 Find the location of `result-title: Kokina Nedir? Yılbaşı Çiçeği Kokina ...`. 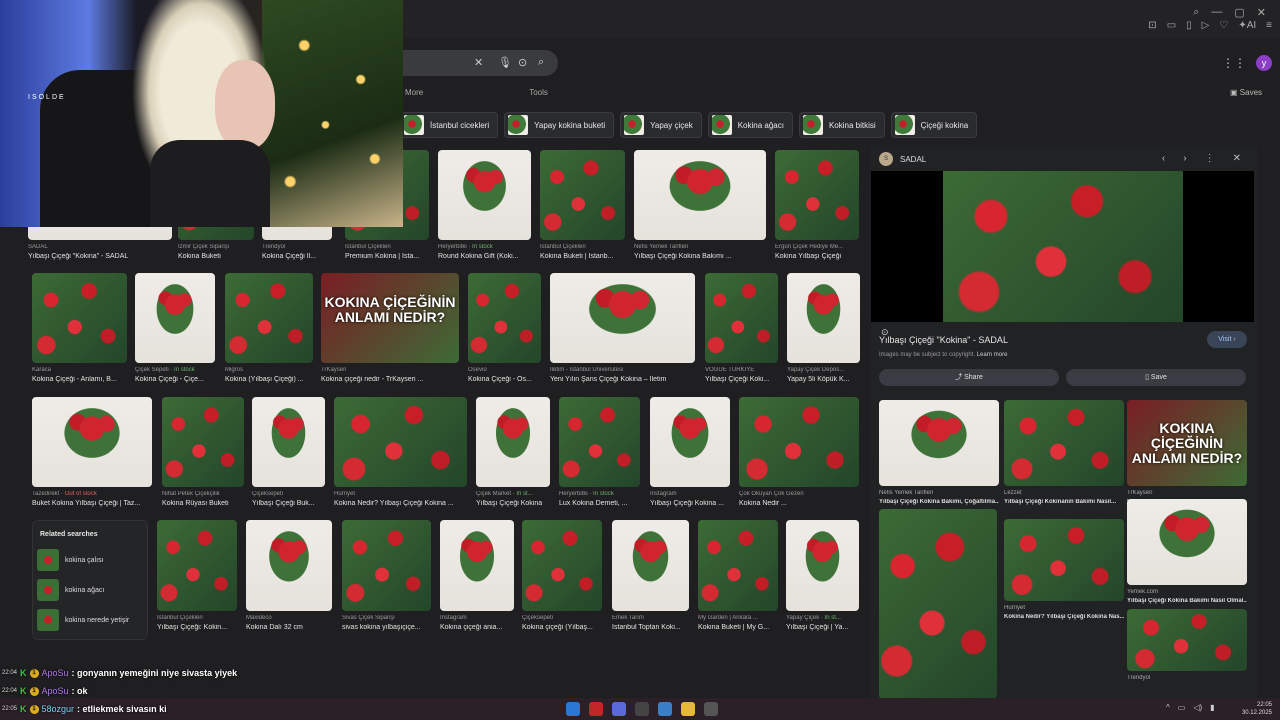

result-title: Kokina Nedir? Yılbaşı Çiçeği Kokina ... is located at coordinates (400, 503).